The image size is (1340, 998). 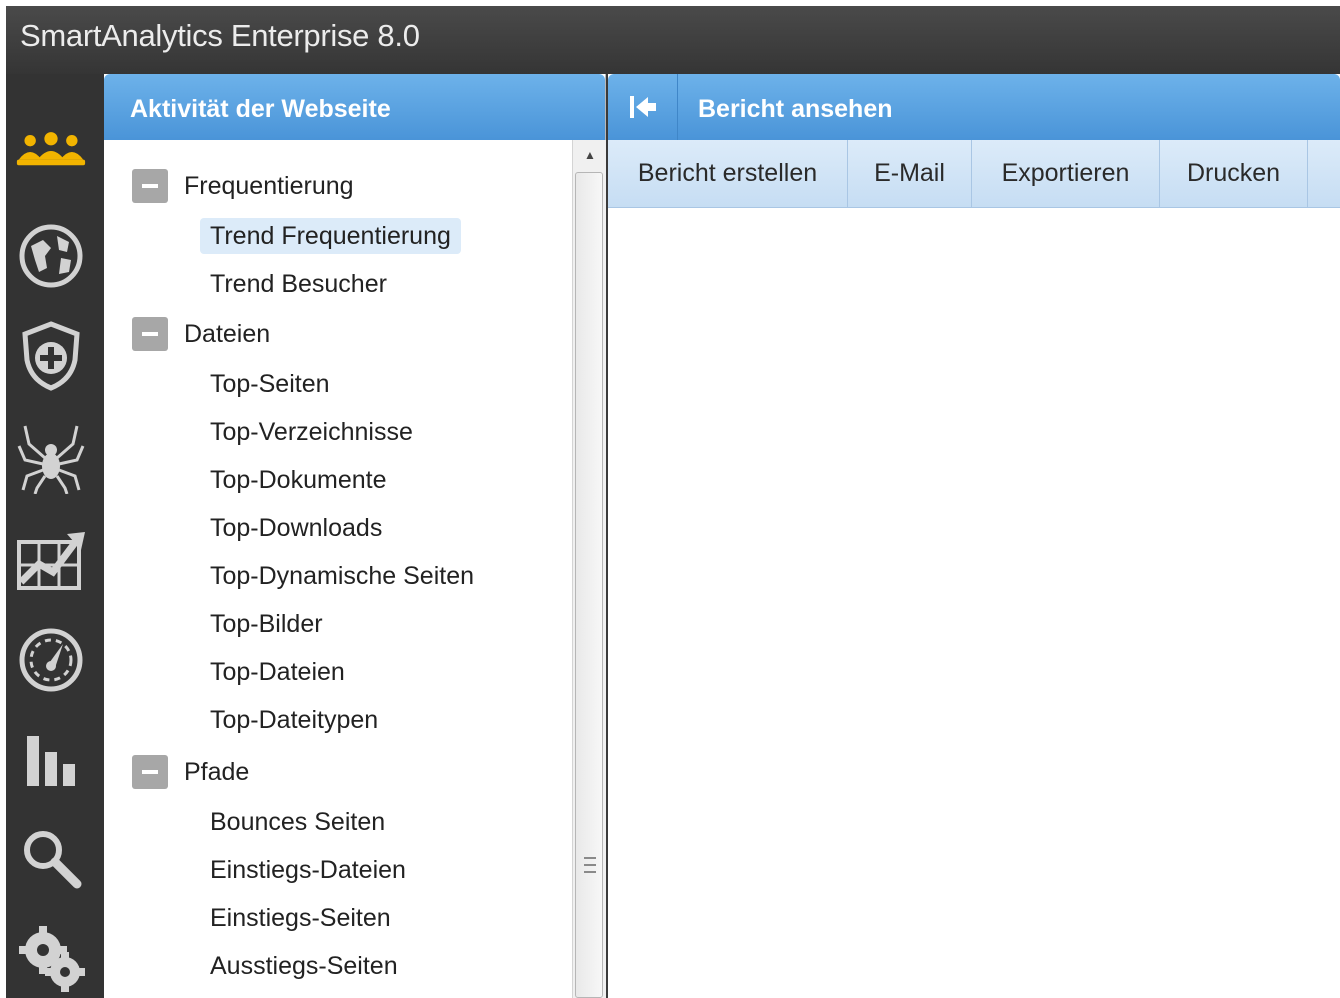 I want to click on users-icon, so click(x=51, y=152).